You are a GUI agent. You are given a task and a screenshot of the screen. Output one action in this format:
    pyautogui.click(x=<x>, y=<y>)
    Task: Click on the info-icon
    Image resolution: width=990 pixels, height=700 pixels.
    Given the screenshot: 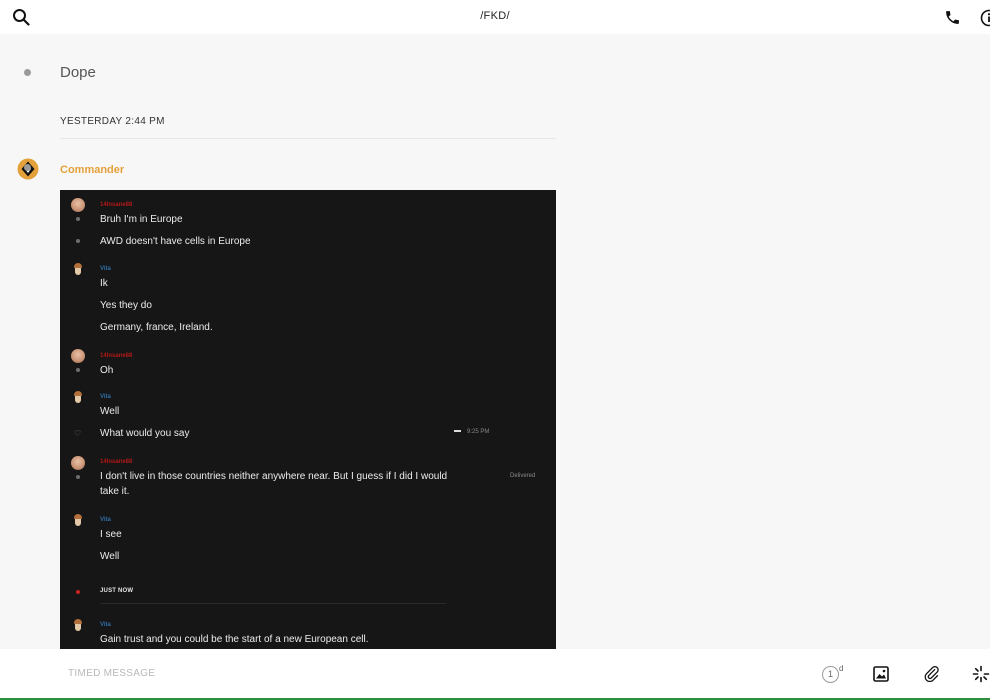 What is the action you would take?
    pyautogui.click(x=985, y=18)
    